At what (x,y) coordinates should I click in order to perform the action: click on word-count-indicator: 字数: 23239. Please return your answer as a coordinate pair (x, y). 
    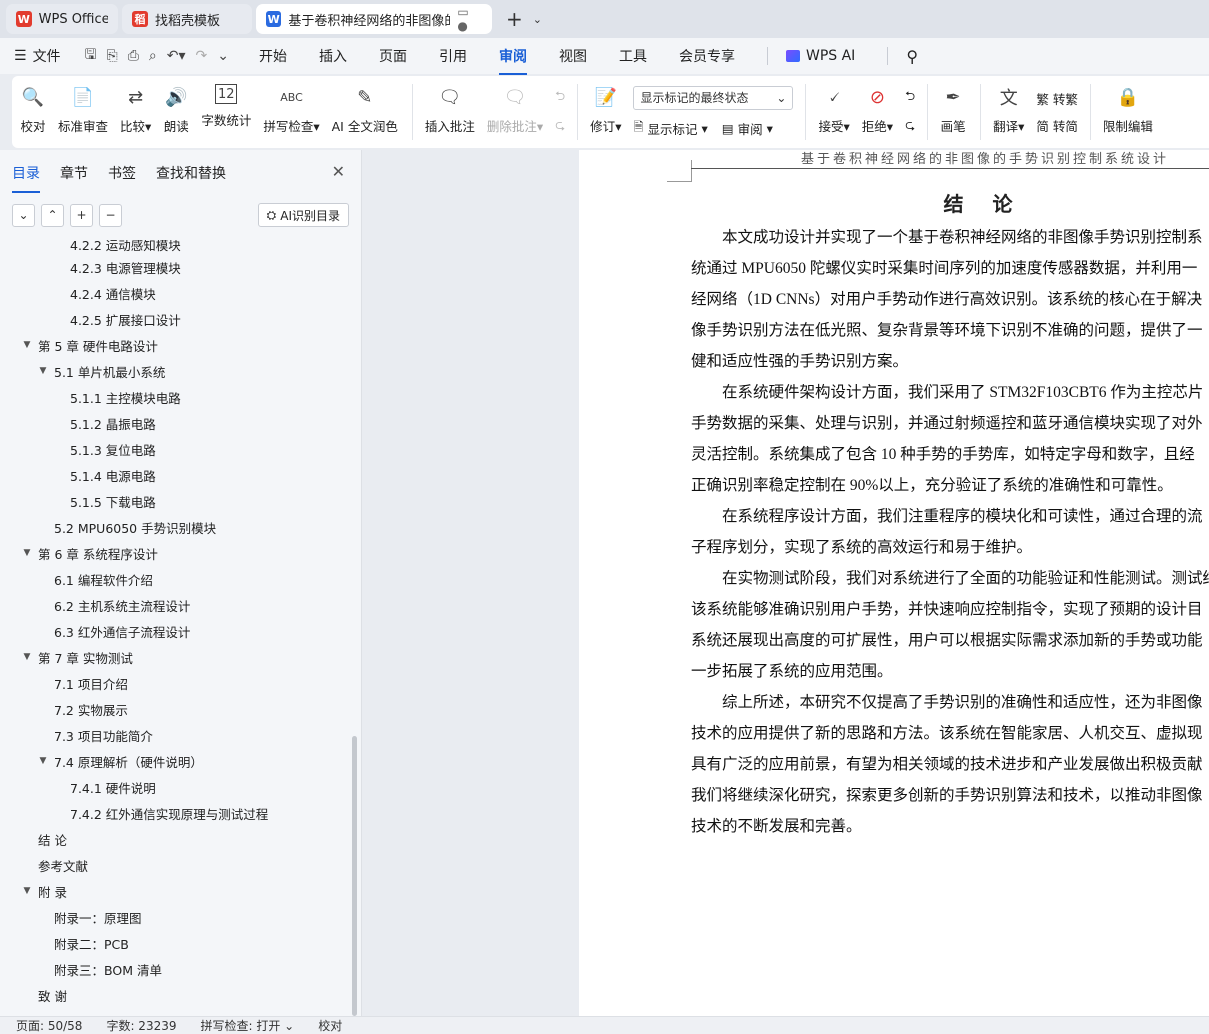
    Looking at the image, I should click on (141, 1025).